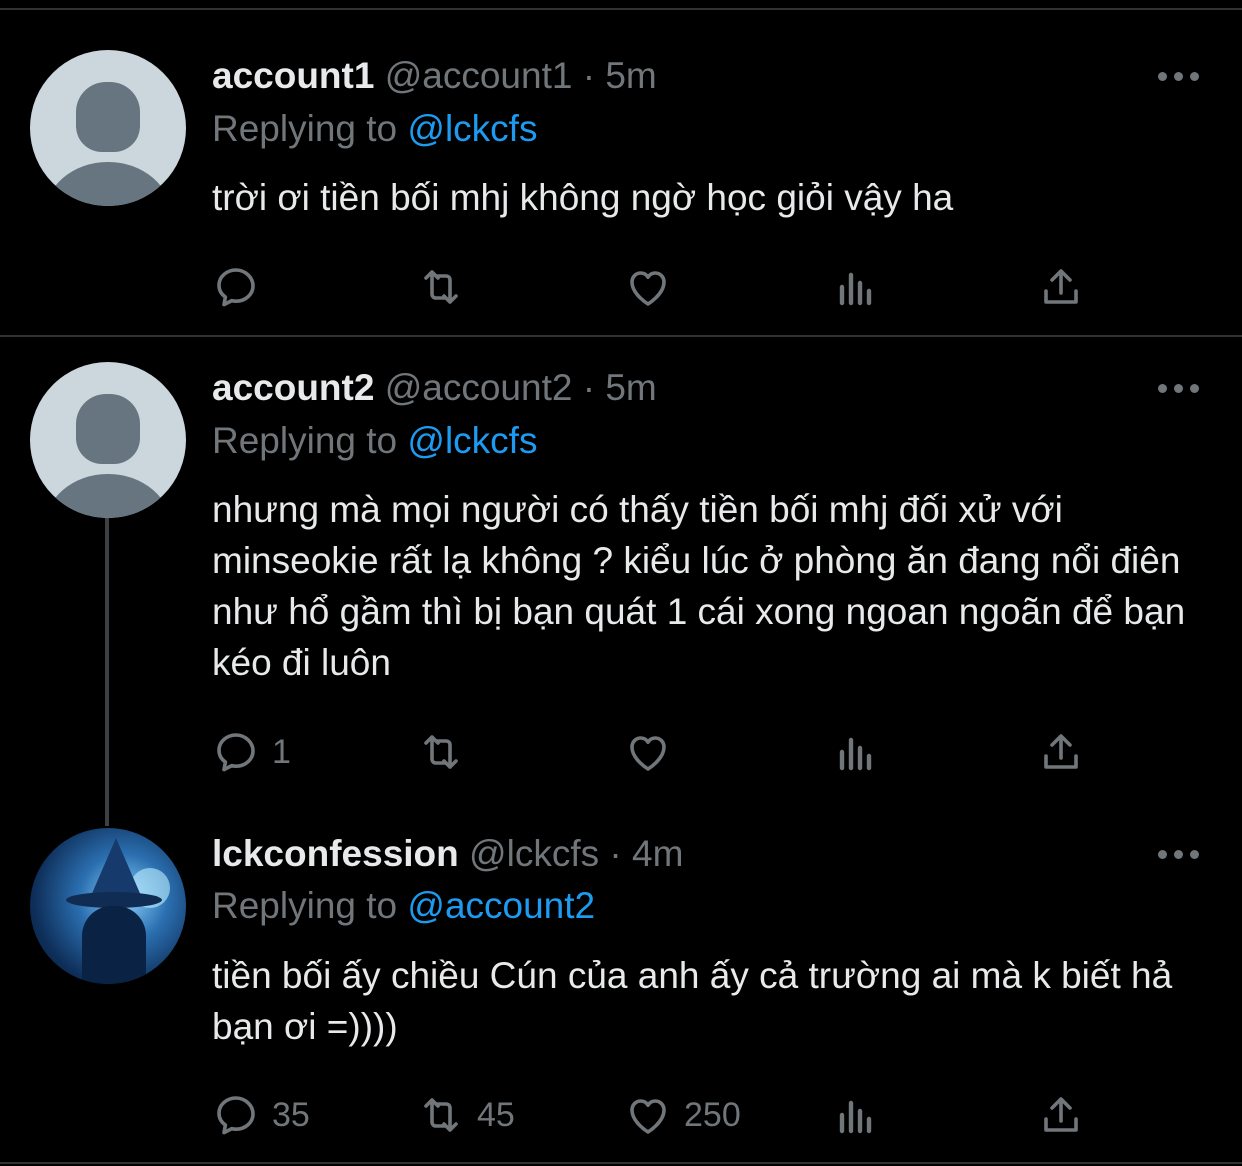 This screenshot has height=1166, width=1242. What do you see at coordinates (108, 906) in the screenshot?
I see `profile-avatar` at bounding box center [108, 906].